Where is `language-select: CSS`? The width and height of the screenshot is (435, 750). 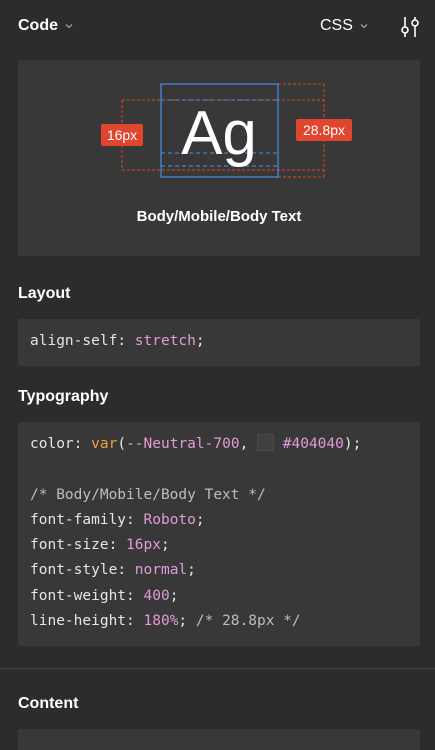
language-select: CSS is located at coordinates (344, 26).